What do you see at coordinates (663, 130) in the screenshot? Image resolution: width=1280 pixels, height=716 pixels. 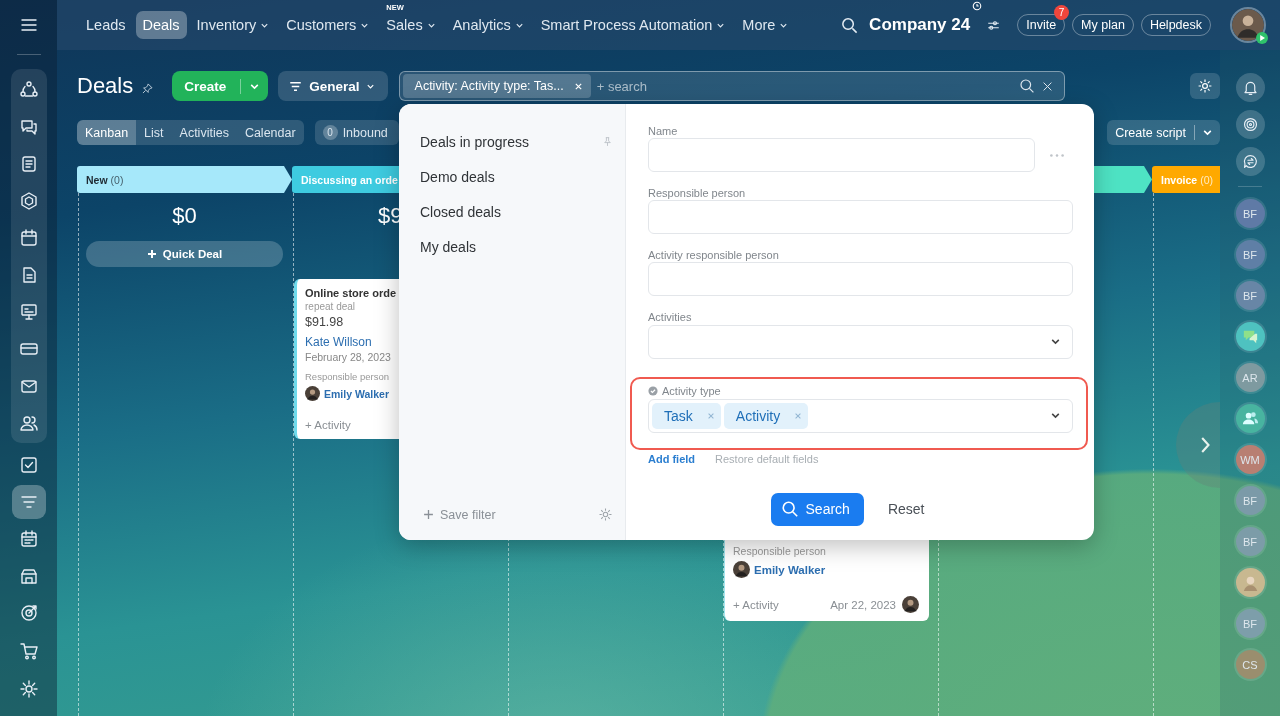 I see `field-label: Name` at bounding box center [663, 130].